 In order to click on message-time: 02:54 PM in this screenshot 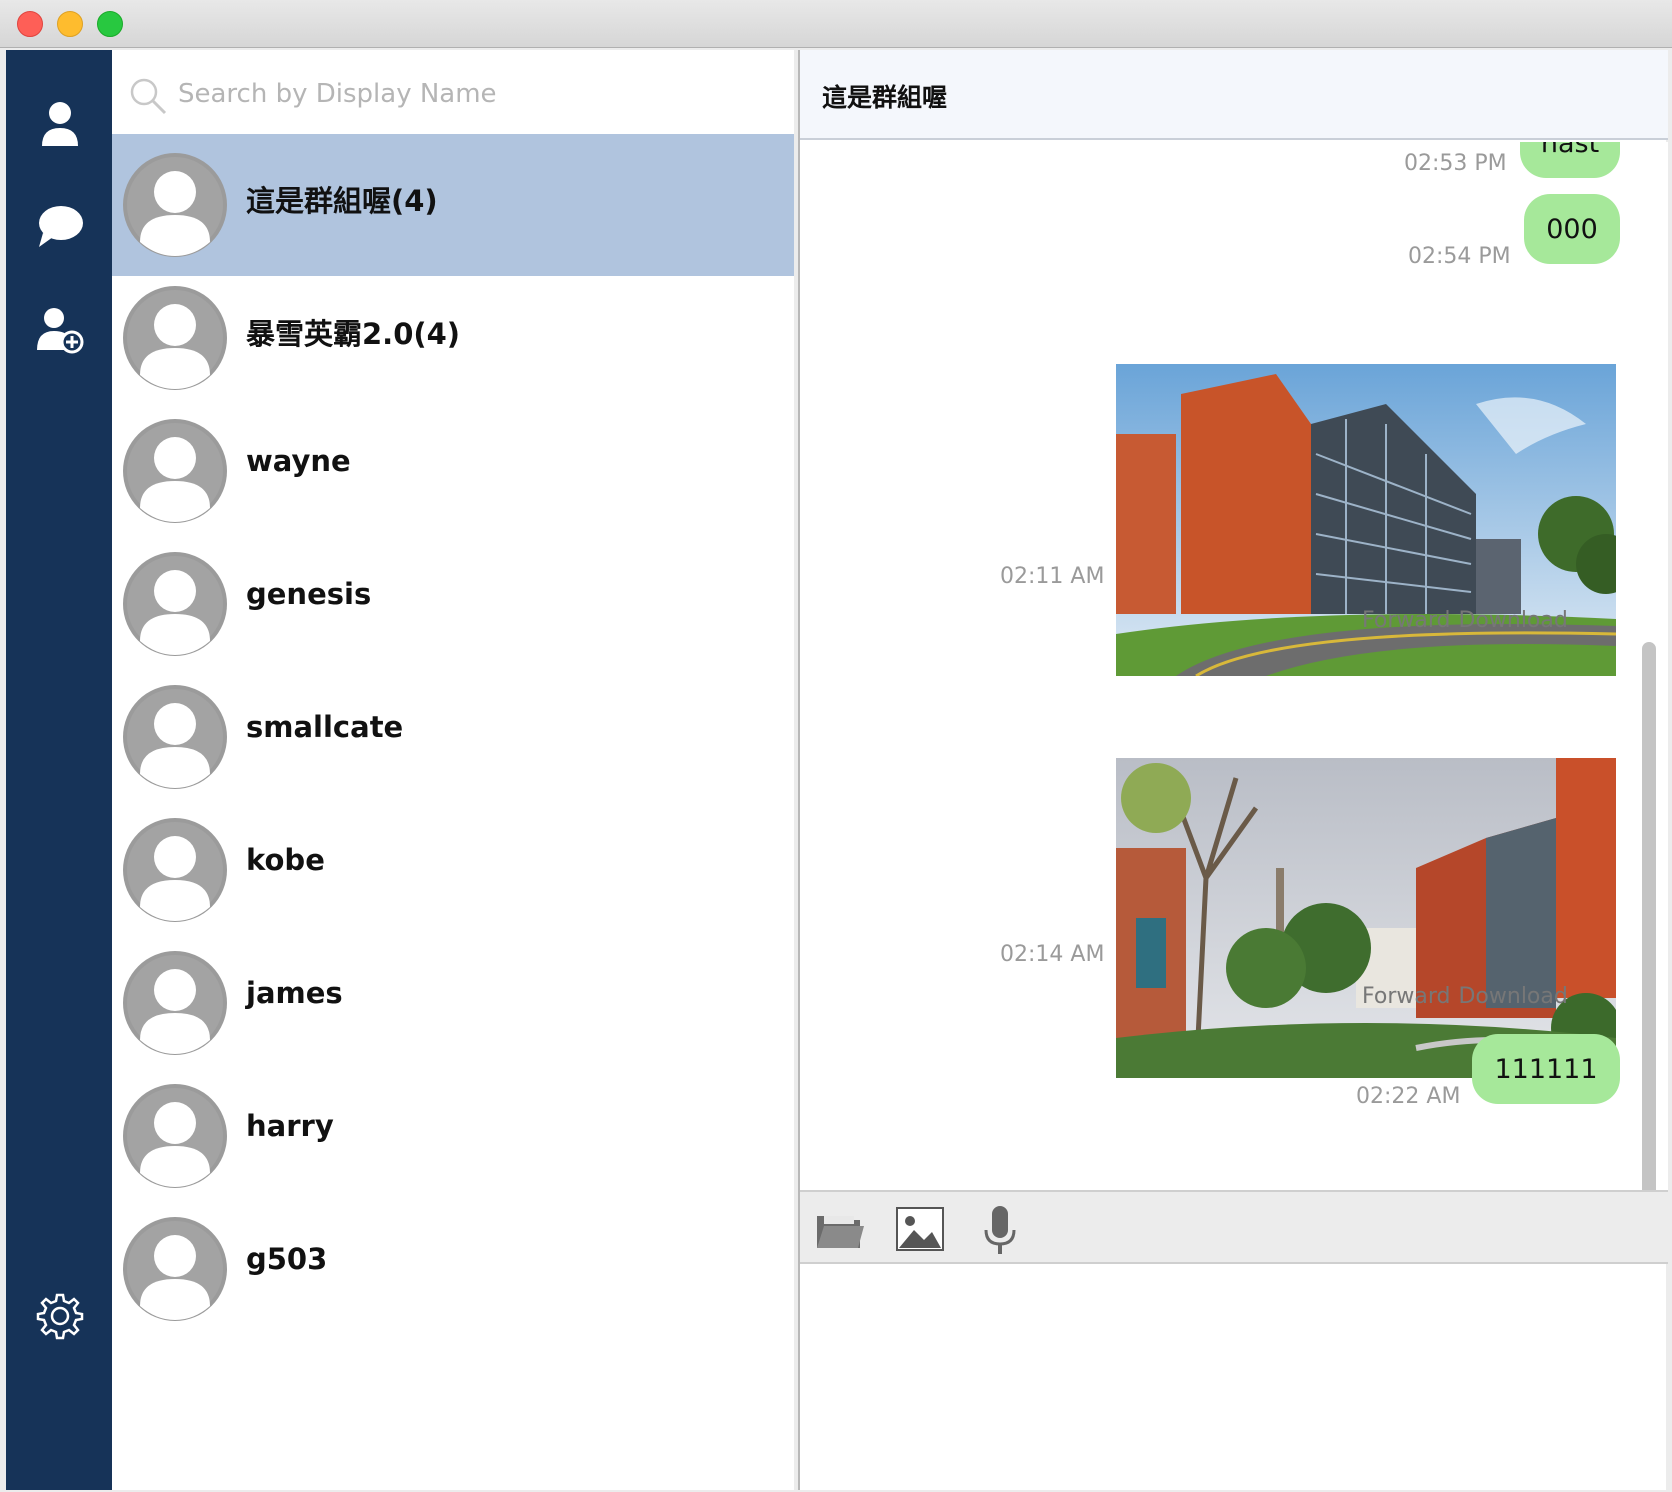, I will do `click(1459, 256)`.